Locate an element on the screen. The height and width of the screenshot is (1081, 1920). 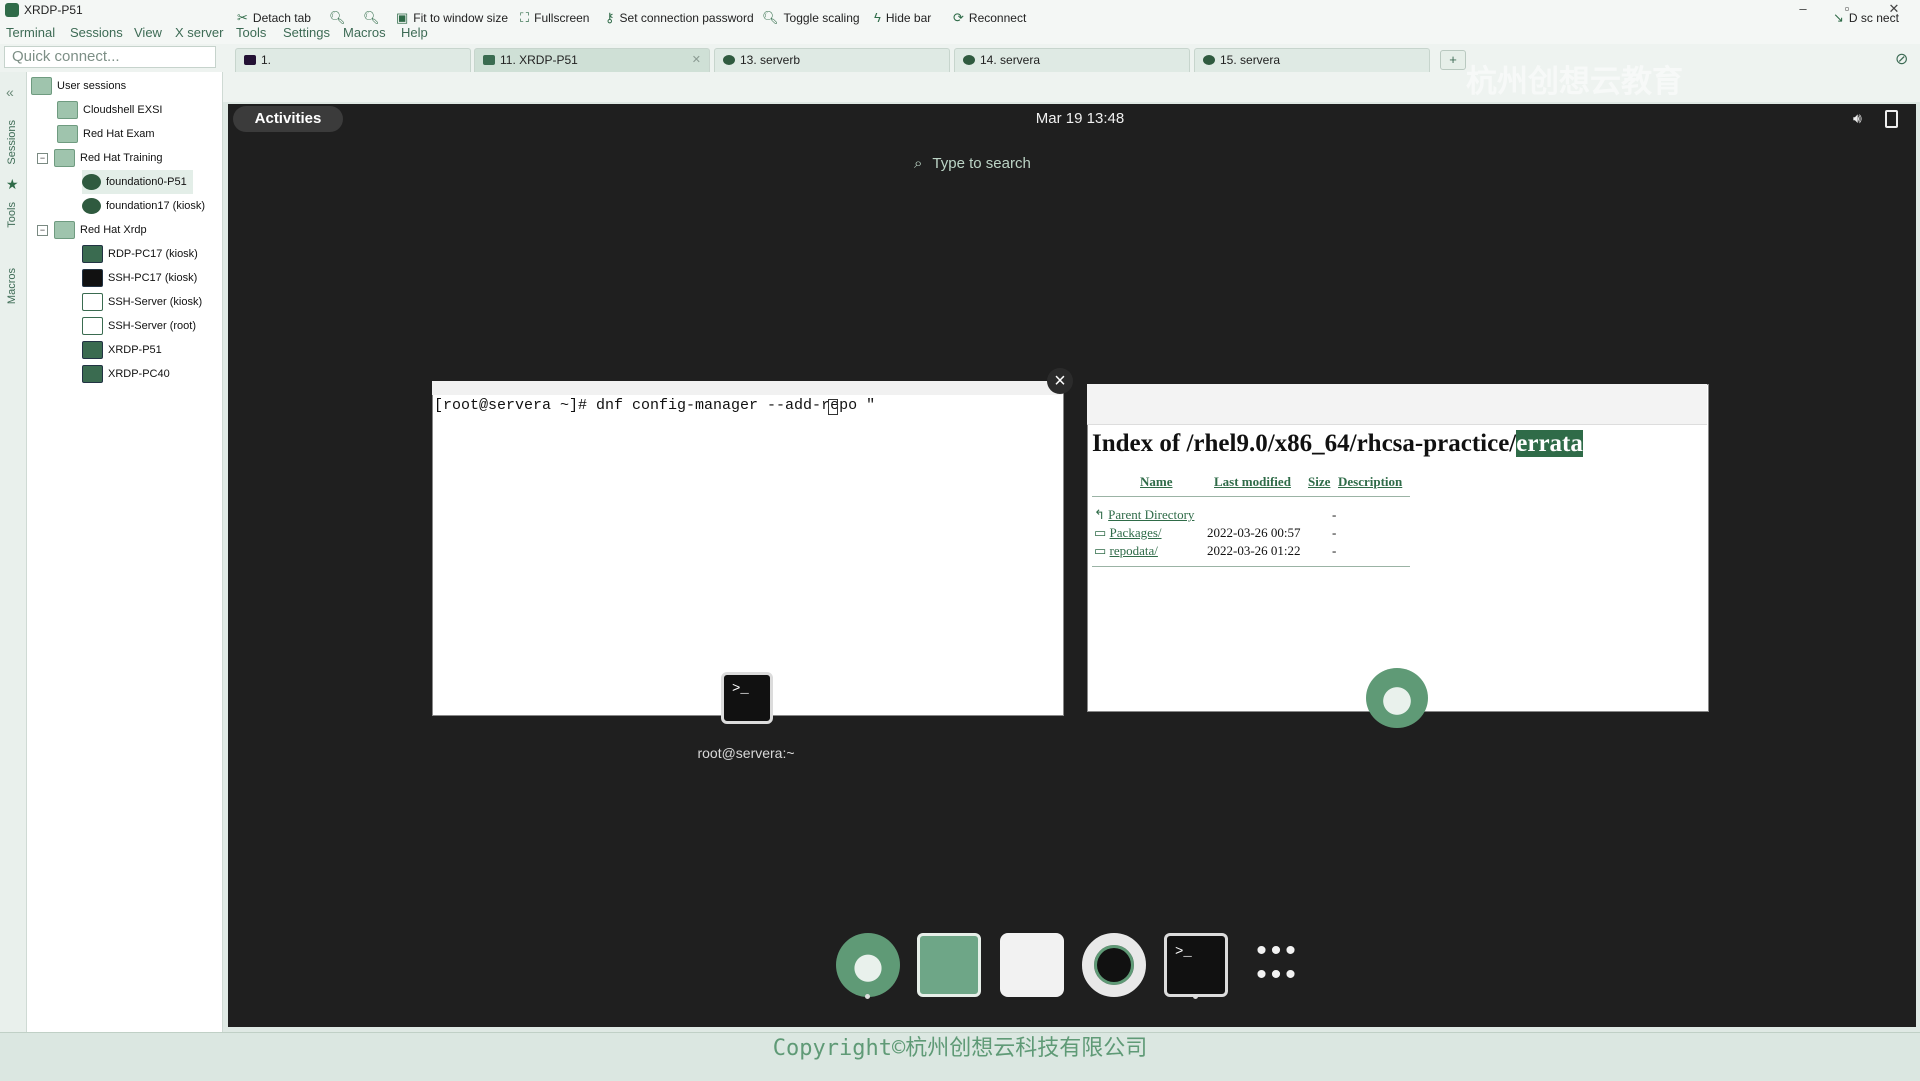
menu-settings: Settings is located at coordinates (306, 32).